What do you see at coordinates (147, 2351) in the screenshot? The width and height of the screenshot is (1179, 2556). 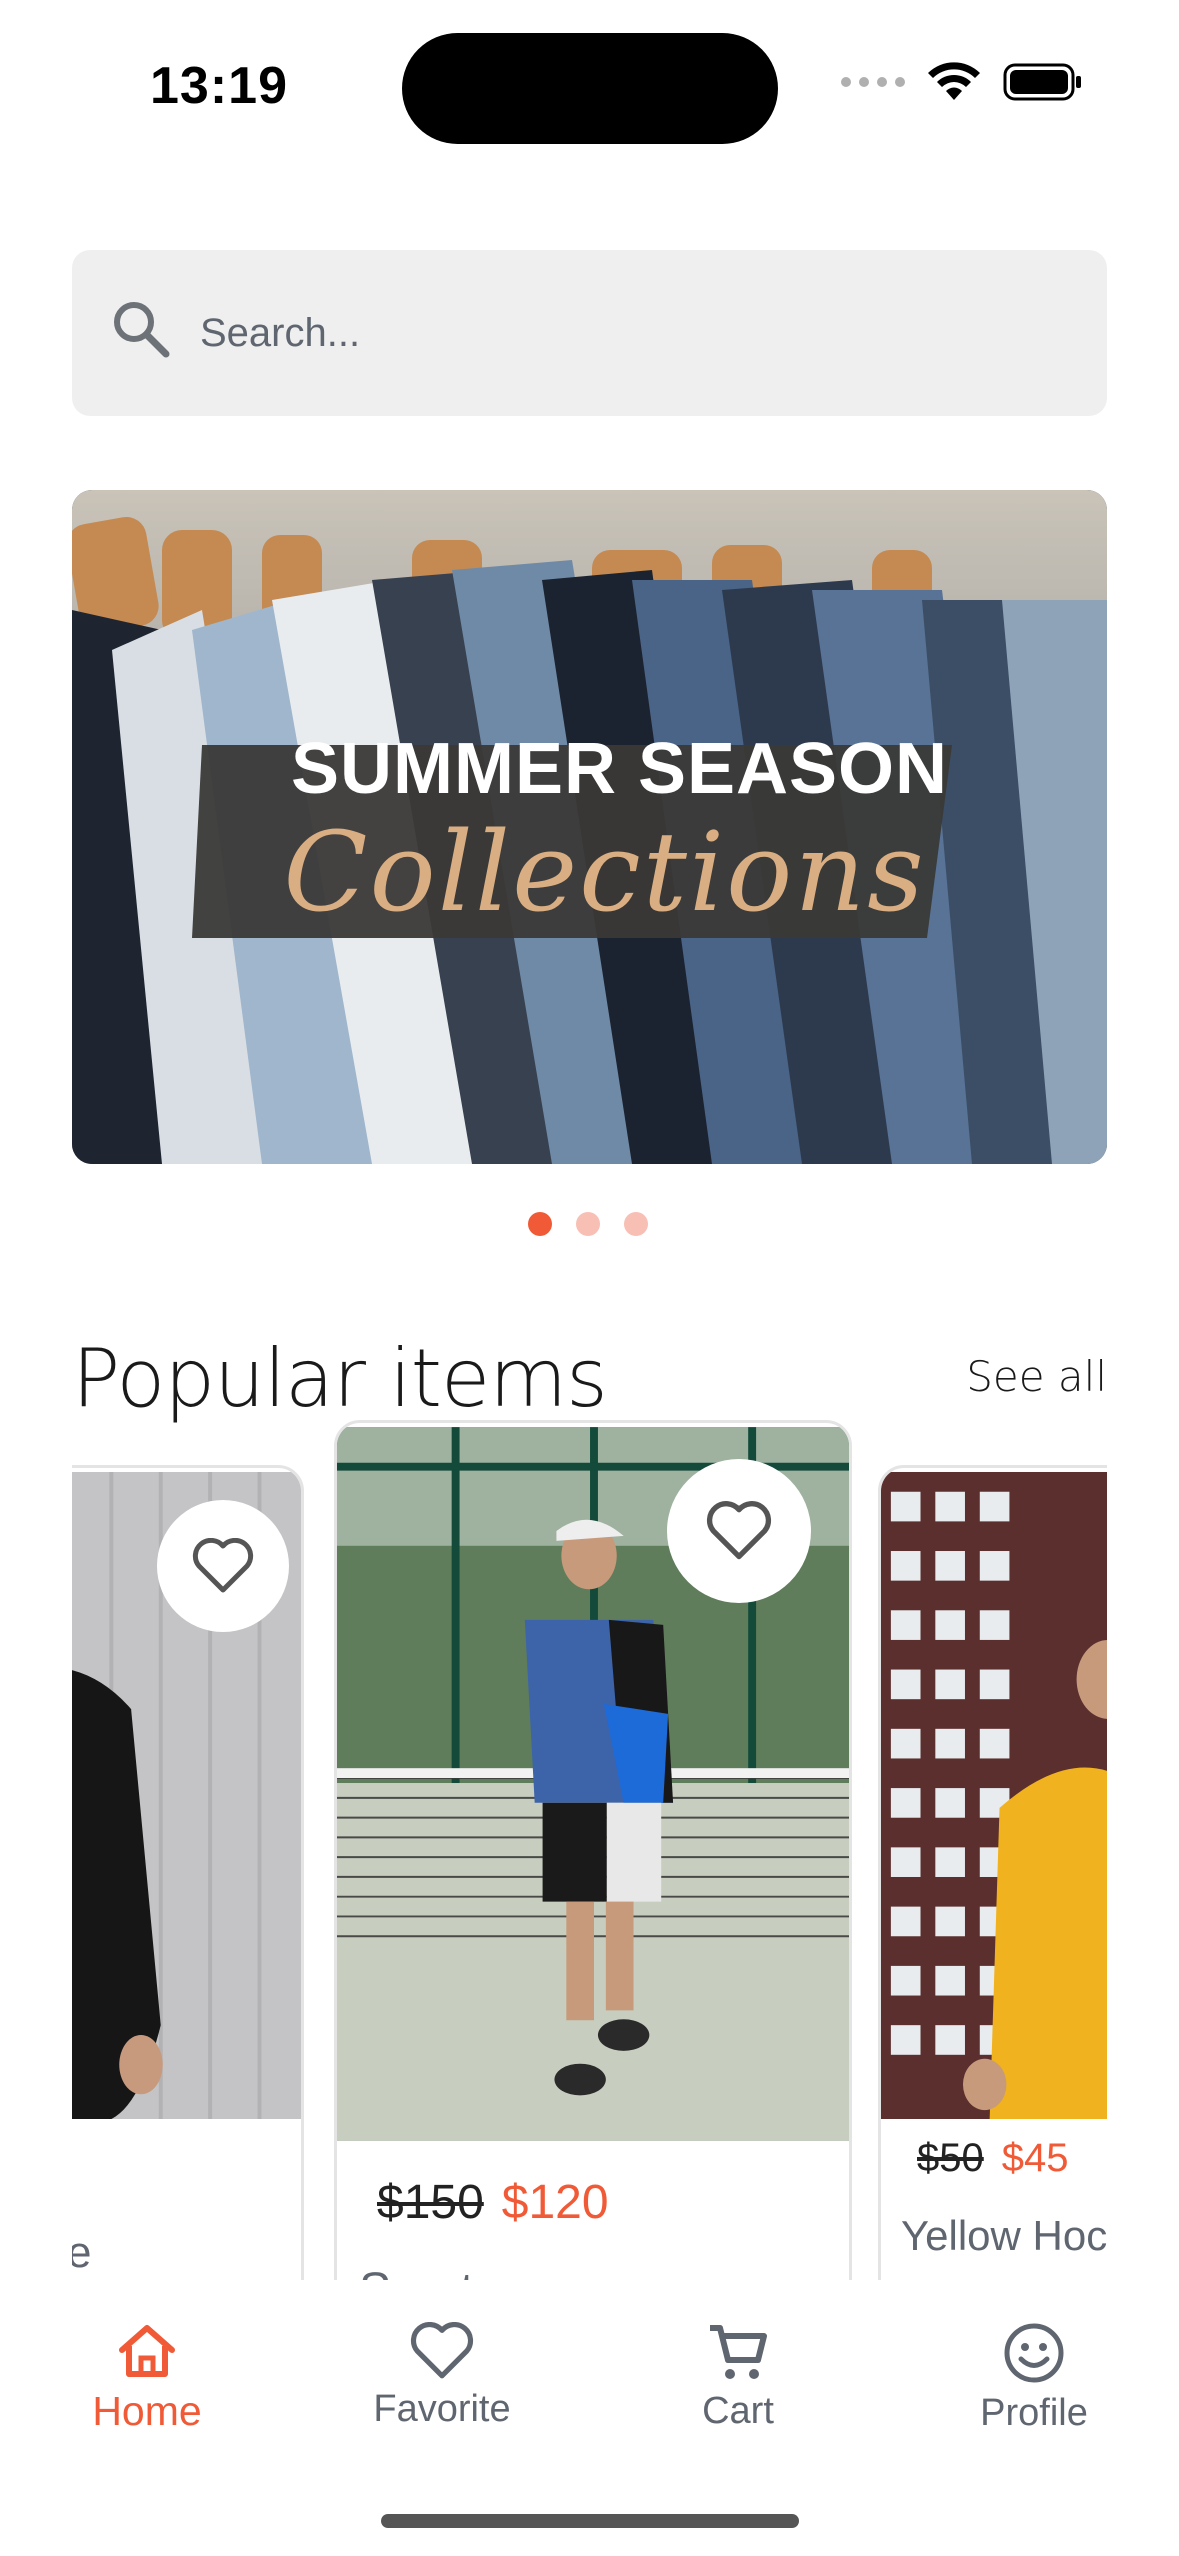 I see `home-icon` at bounding box center [147, 2351].